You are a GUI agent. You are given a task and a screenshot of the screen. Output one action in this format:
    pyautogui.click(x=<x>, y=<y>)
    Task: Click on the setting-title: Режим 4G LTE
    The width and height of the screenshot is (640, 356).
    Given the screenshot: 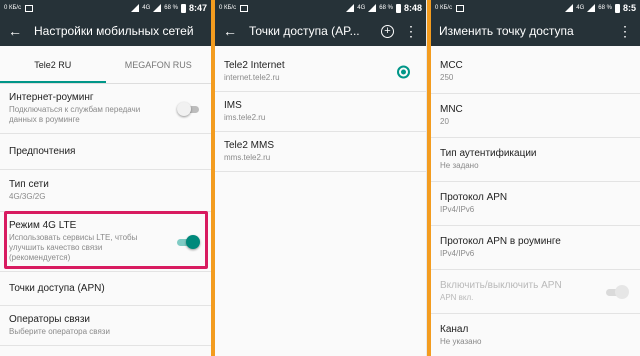 What is the action you would take?
    pyautogui.click(x=43, y=225)
    